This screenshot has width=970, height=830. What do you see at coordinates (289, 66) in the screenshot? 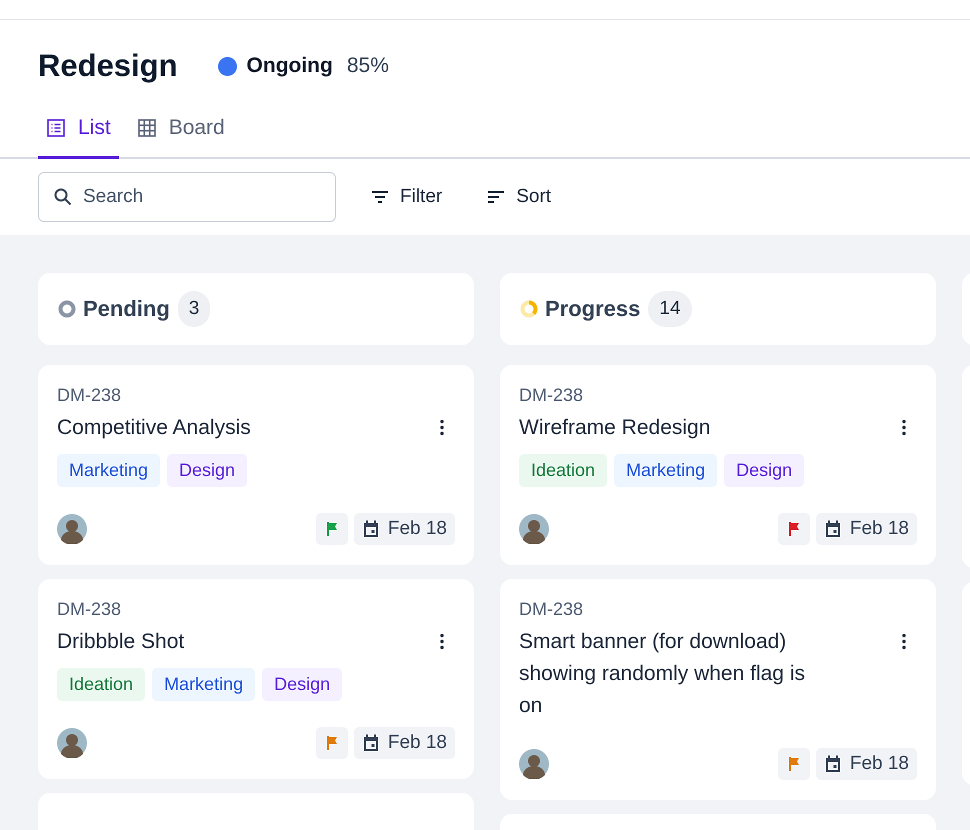
I see `status-label: Ongoing` at bounding box center [289, 66].